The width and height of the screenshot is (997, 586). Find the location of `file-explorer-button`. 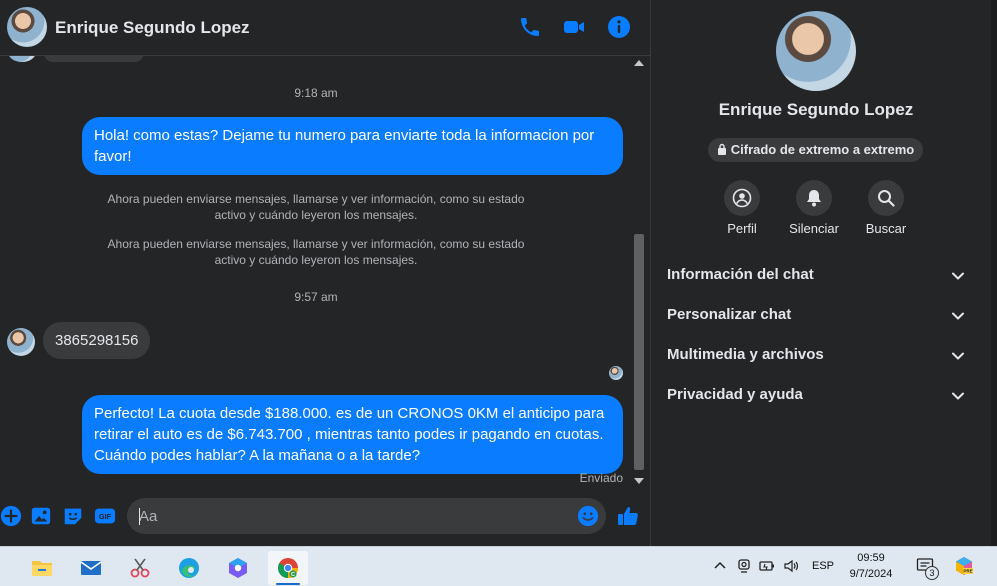

file-explorer-button is located at coordinates (42, 568).